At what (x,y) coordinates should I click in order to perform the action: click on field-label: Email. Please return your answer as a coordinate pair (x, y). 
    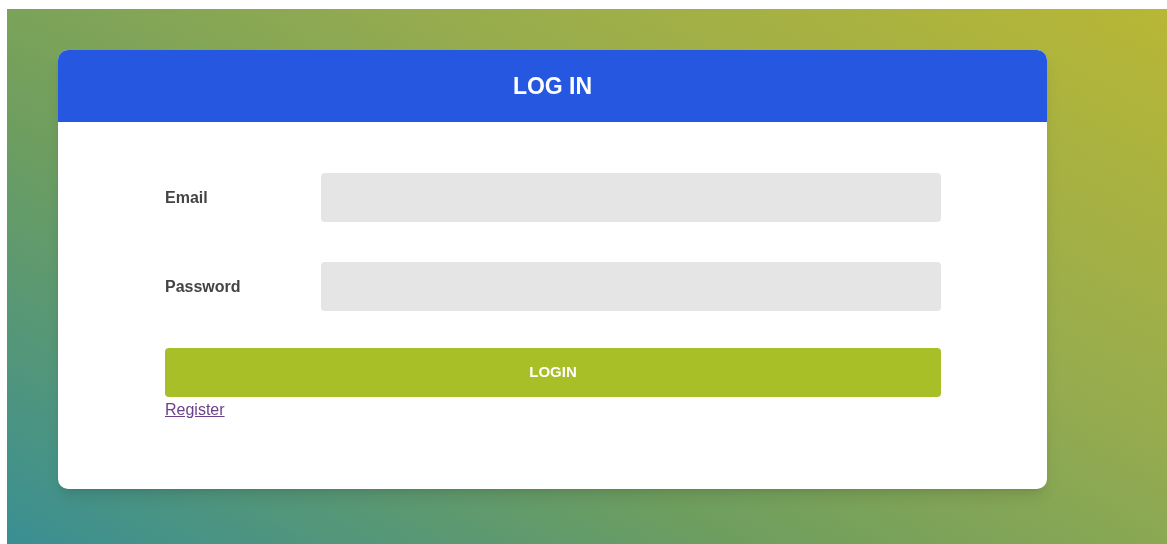
    Looking at the image, I should click on (187, 197).